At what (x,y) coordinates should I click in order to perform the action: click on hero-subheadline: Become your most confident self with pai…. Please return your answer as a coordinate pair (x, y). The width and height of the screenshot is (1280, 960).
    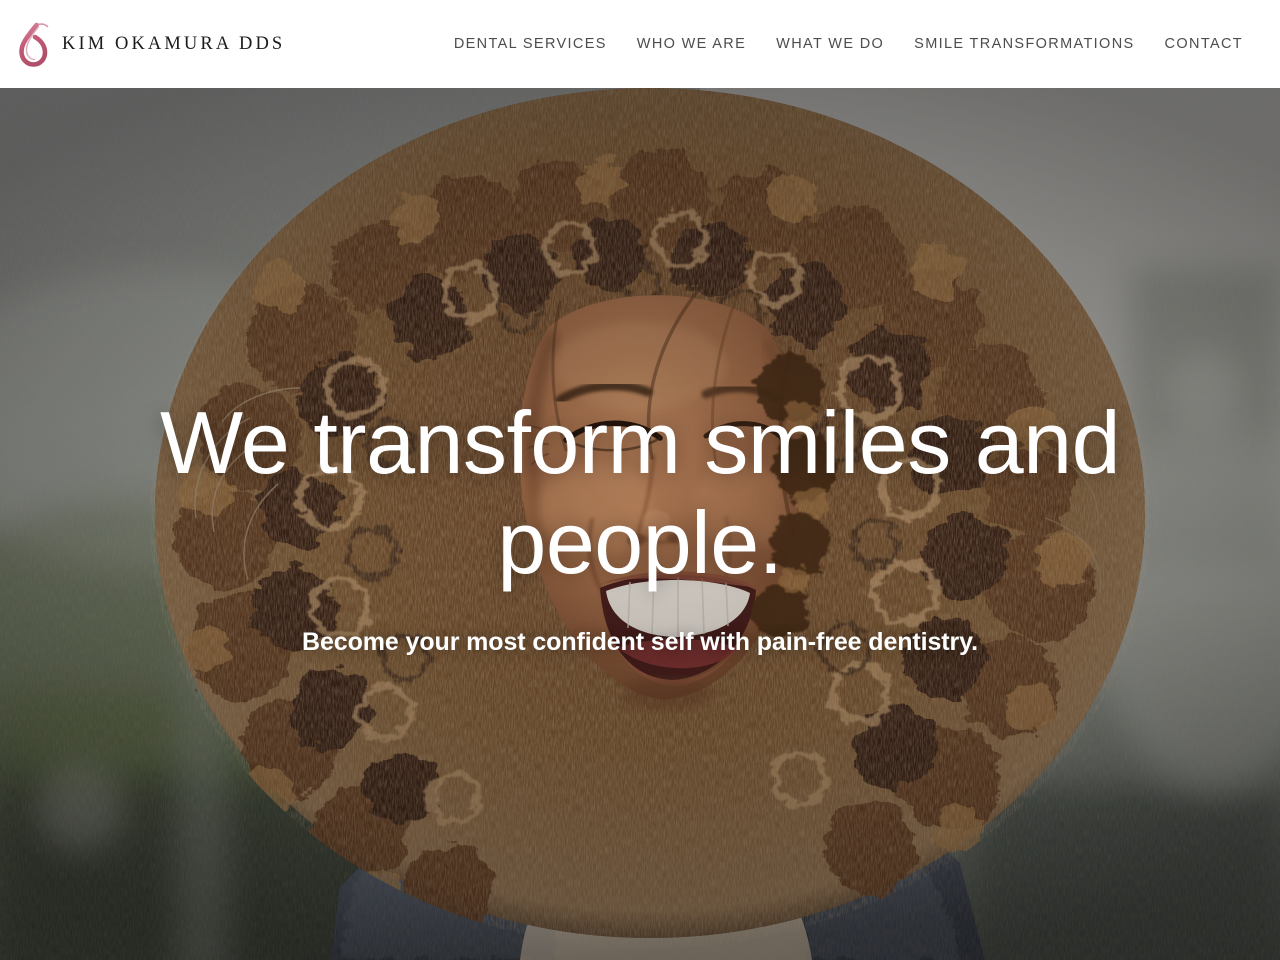
    Looking at the image, I should click on (640, 641).